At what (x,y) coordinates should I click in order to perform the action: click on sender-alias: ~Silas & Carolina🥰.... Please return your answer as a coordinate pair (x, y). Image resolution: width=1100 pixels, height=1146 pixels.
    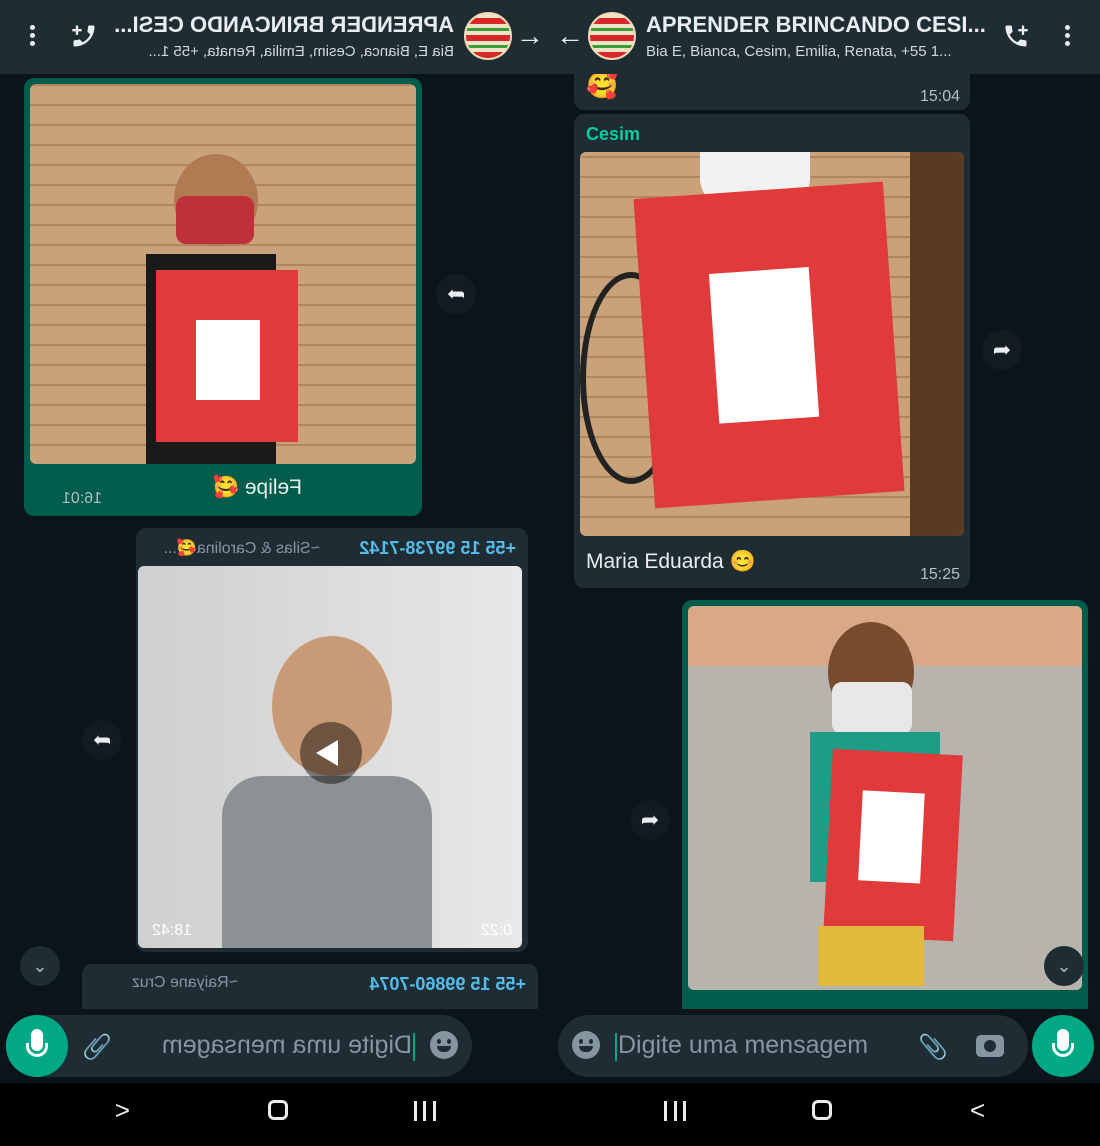
    Looking at the image, I should click on (241, 548).